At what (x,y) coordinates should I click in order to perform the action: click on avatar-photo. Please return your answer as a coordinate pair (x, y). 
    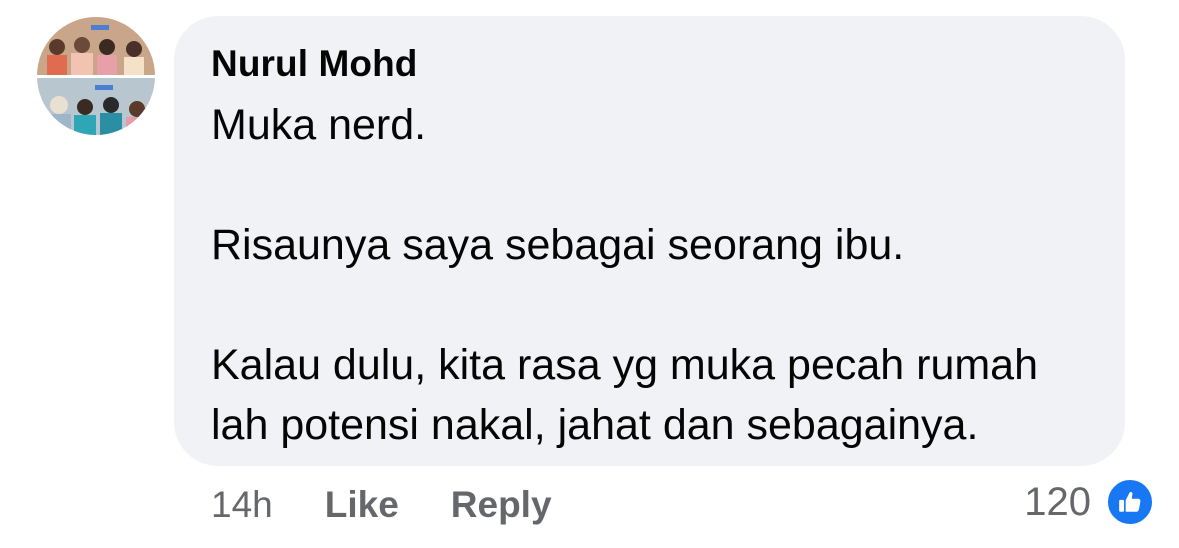
    Looking at the image, I should click on (96, 76).